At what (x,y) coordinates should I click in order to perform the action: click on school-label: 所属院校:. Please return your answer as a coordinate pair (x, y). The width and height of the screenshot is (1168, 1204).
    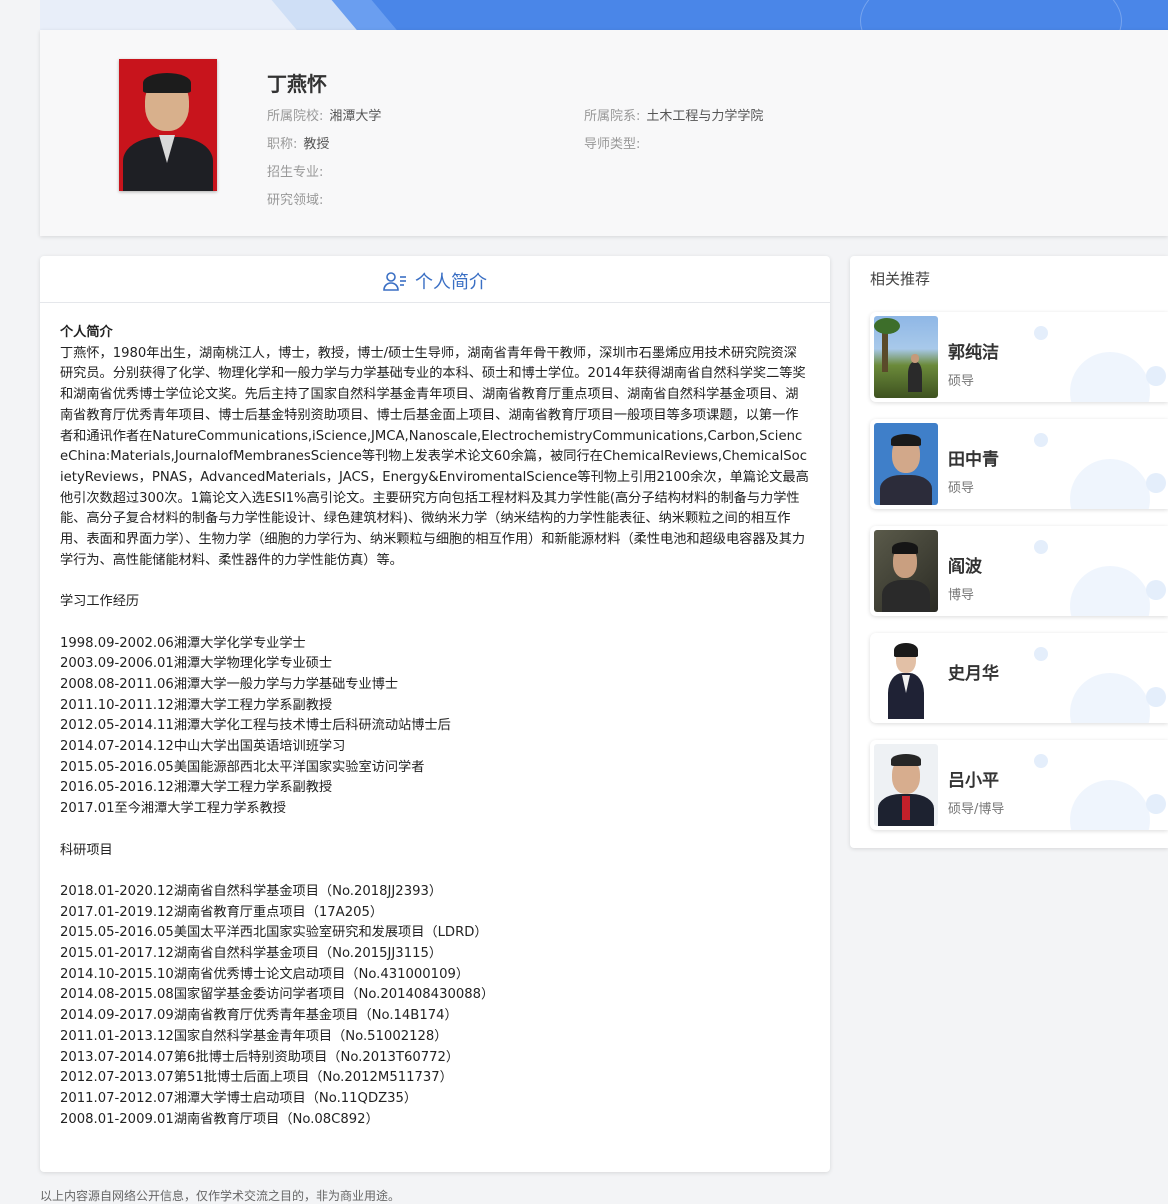
    Looking at the image, I should click on (295, 116).